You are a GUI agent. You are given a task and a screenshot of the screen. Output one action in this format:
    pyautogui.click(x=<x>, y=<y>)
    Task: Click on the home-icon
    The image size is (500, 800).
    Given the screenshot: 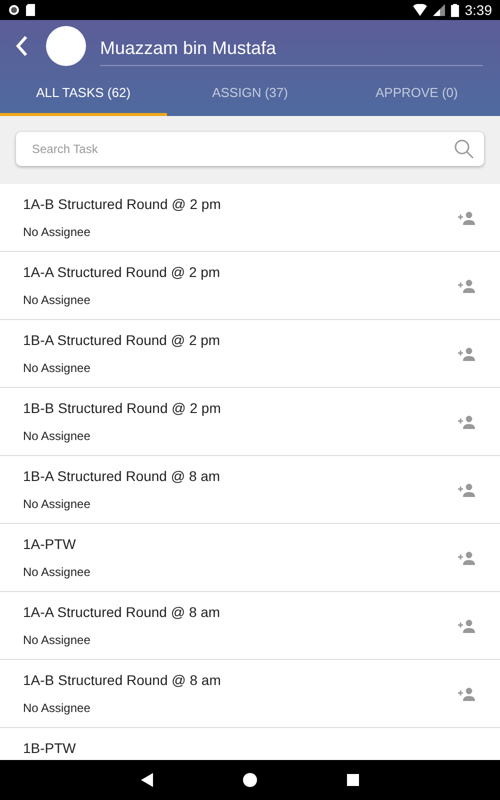 What is the action you would take?
    pyautogui.click(x=250, y=780)
    